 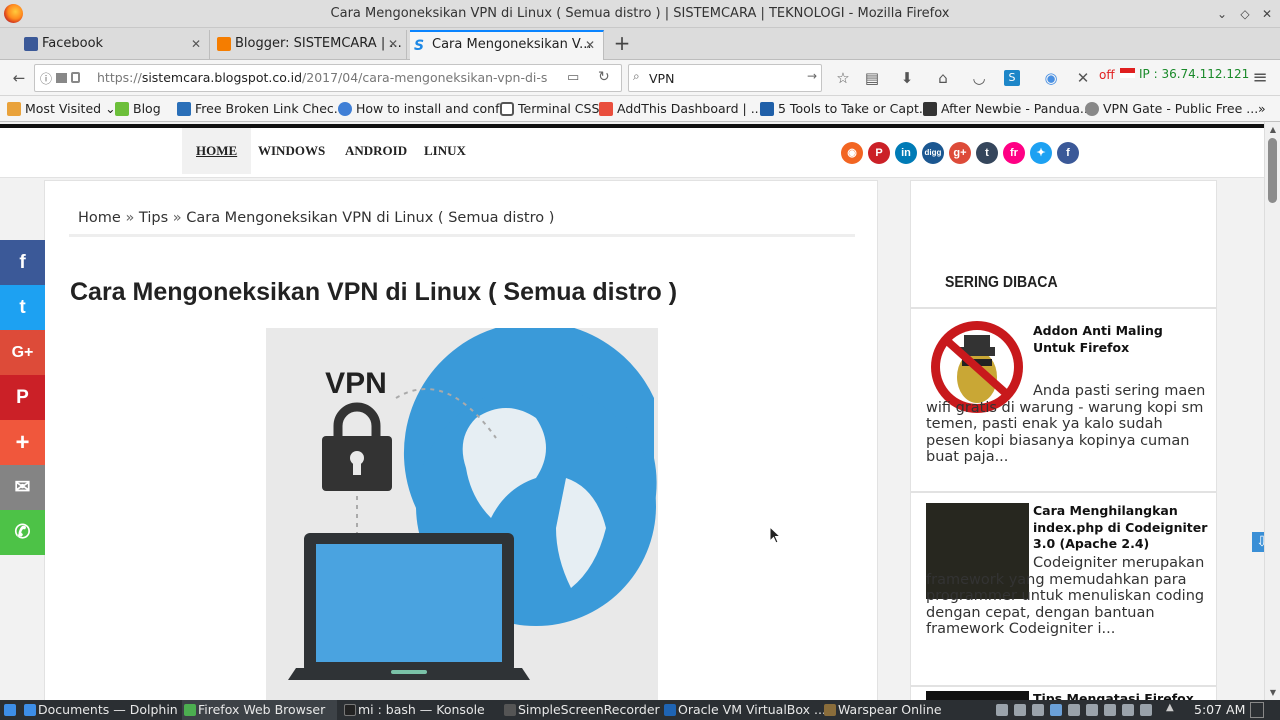 I want to click on volume-tray-icon, so click(x=1146, y=710).